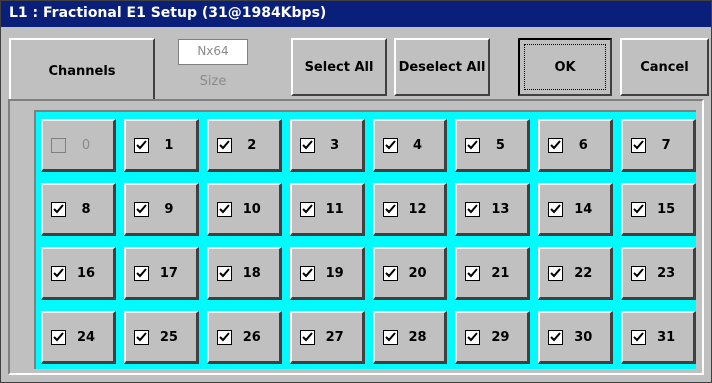 This screenshot has width=712, height=383. I want to click on tab-channels: Channels, so click(82, 70).